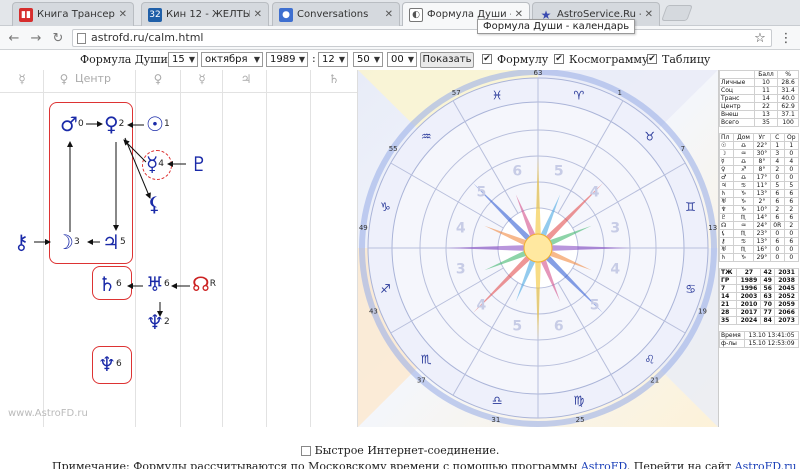 The height and width of the screenshot is (469, 800). What do you see at coordinates (305, 451) in the screenshot?
I see `fast-connection-checkbox` at bounding box center [305, 451].